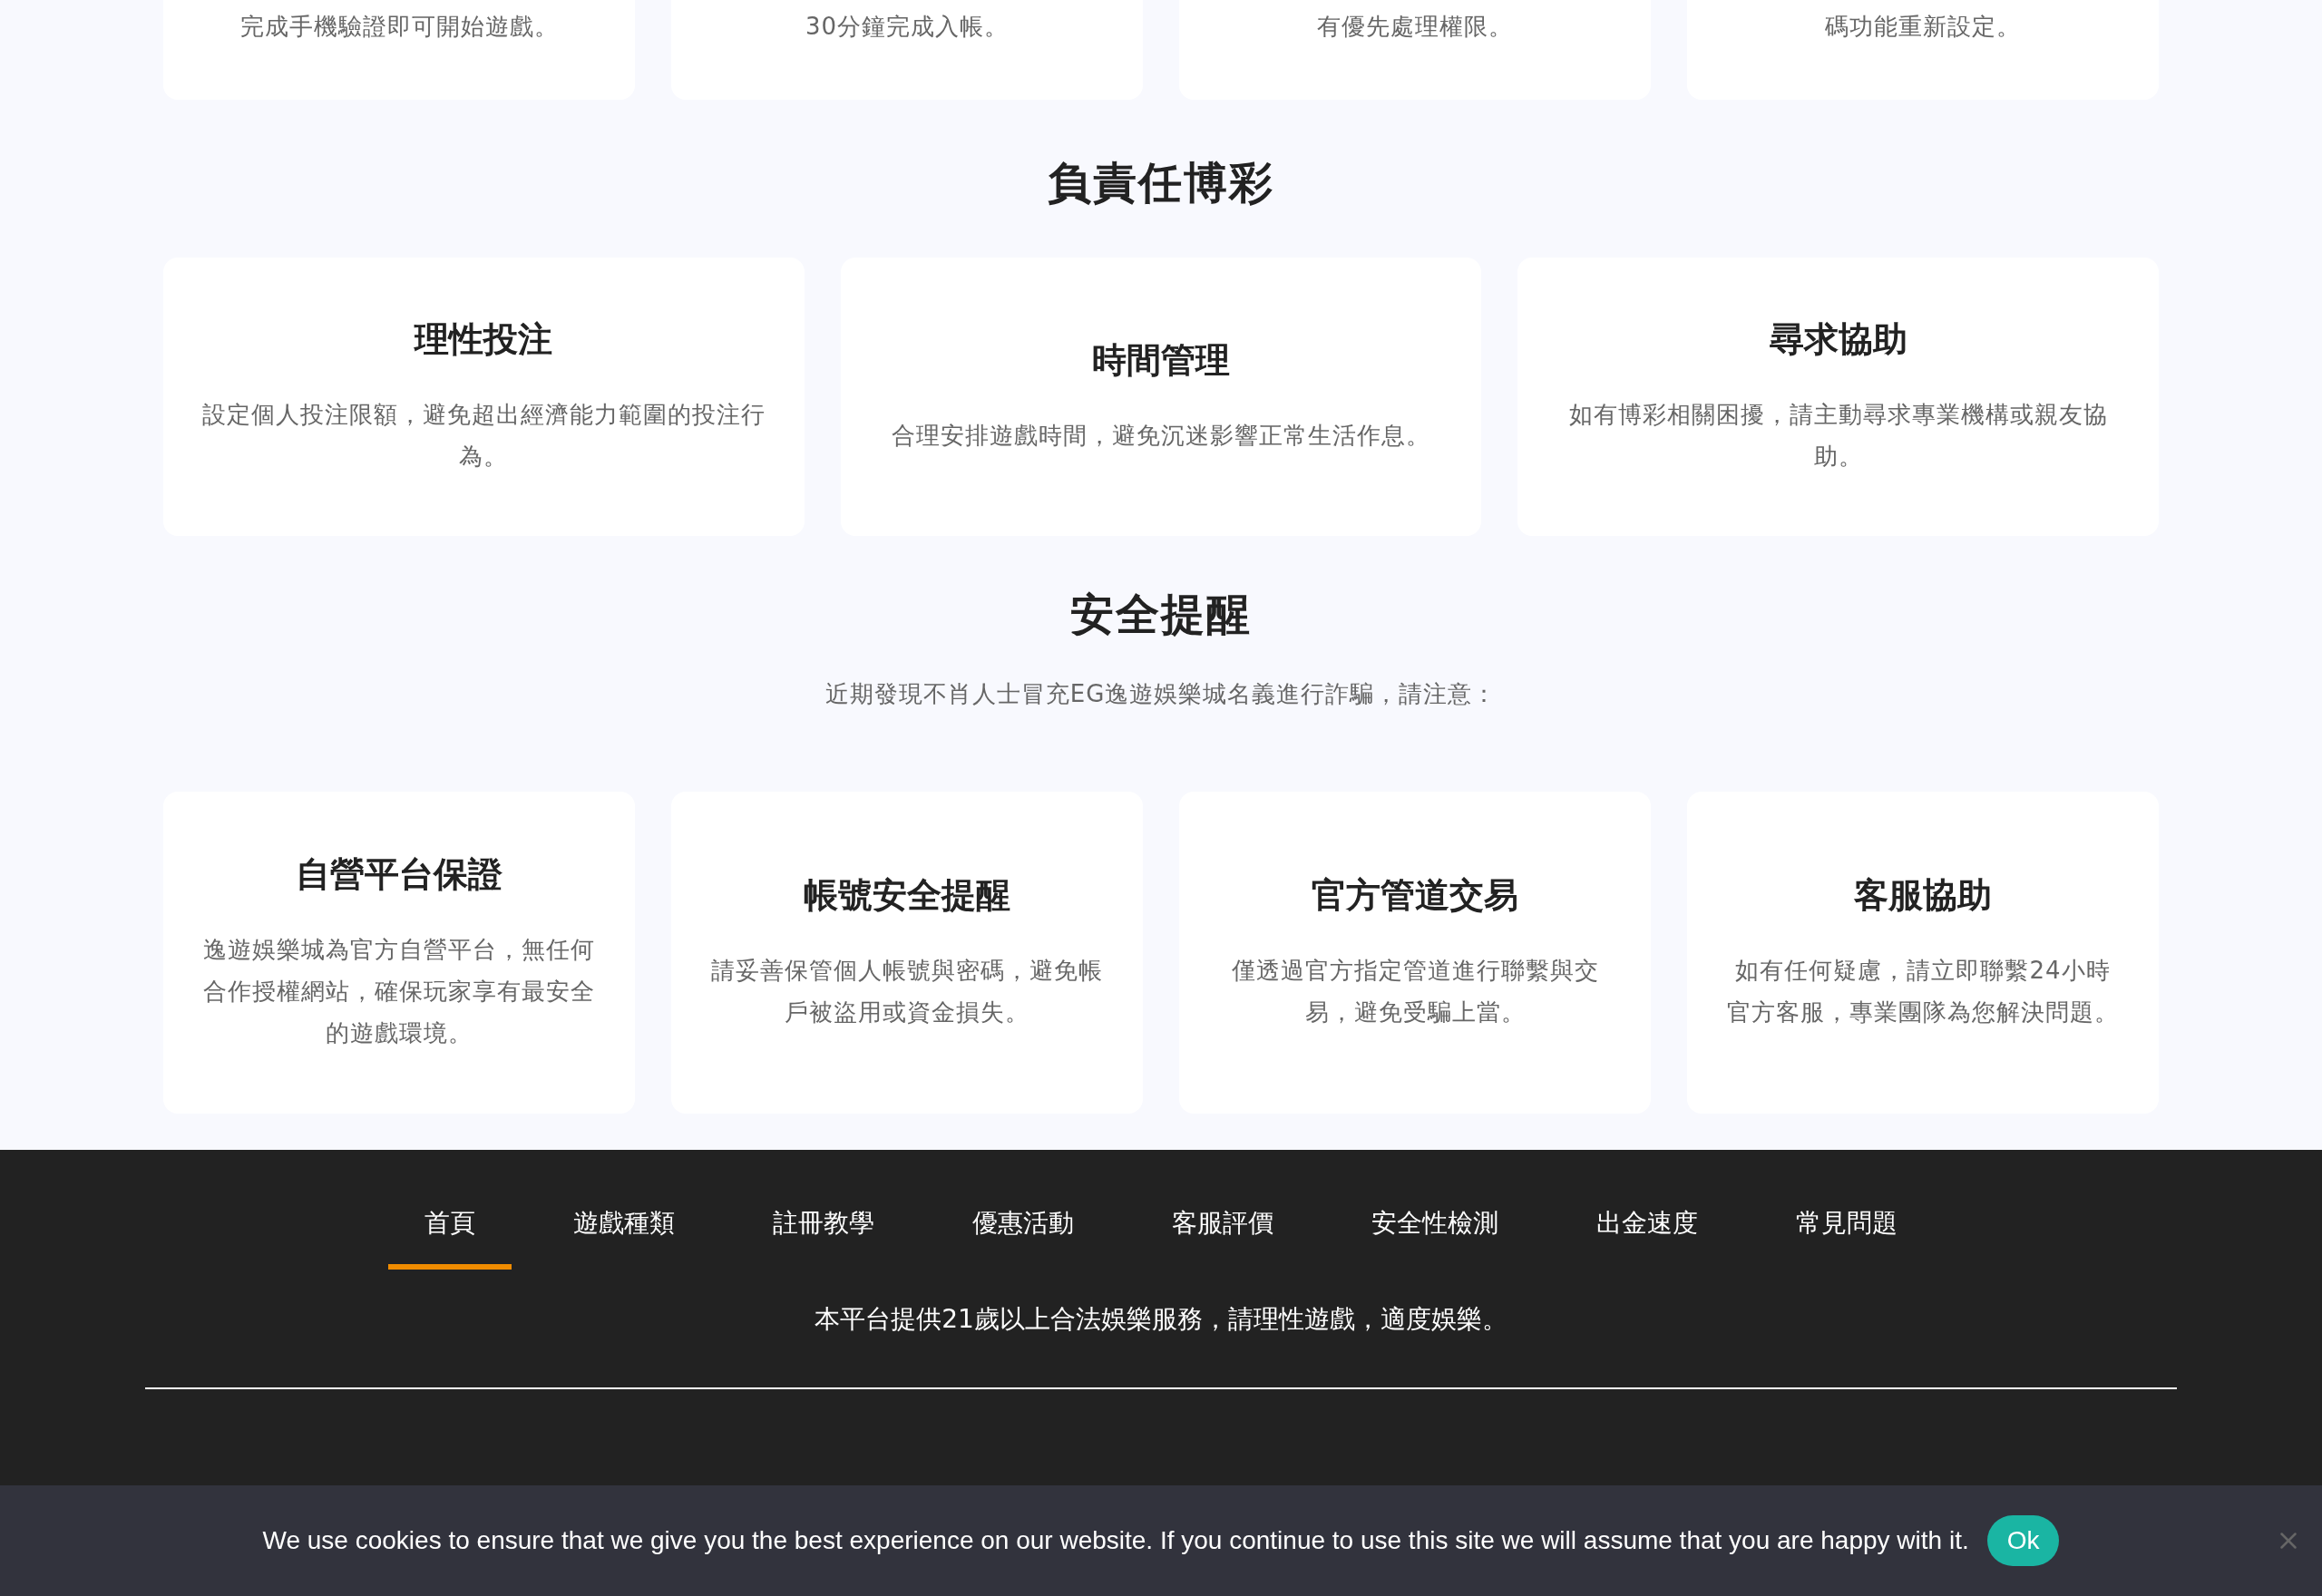 This screenshot has height=1596, width=2322. Describe the element at coordinates (1161, 694) in the screenshot. I see `section-subtitle: 近期發現不肖人士冒充EG逸遊娛樂城名義進行詐騙，請注意：` at that location.